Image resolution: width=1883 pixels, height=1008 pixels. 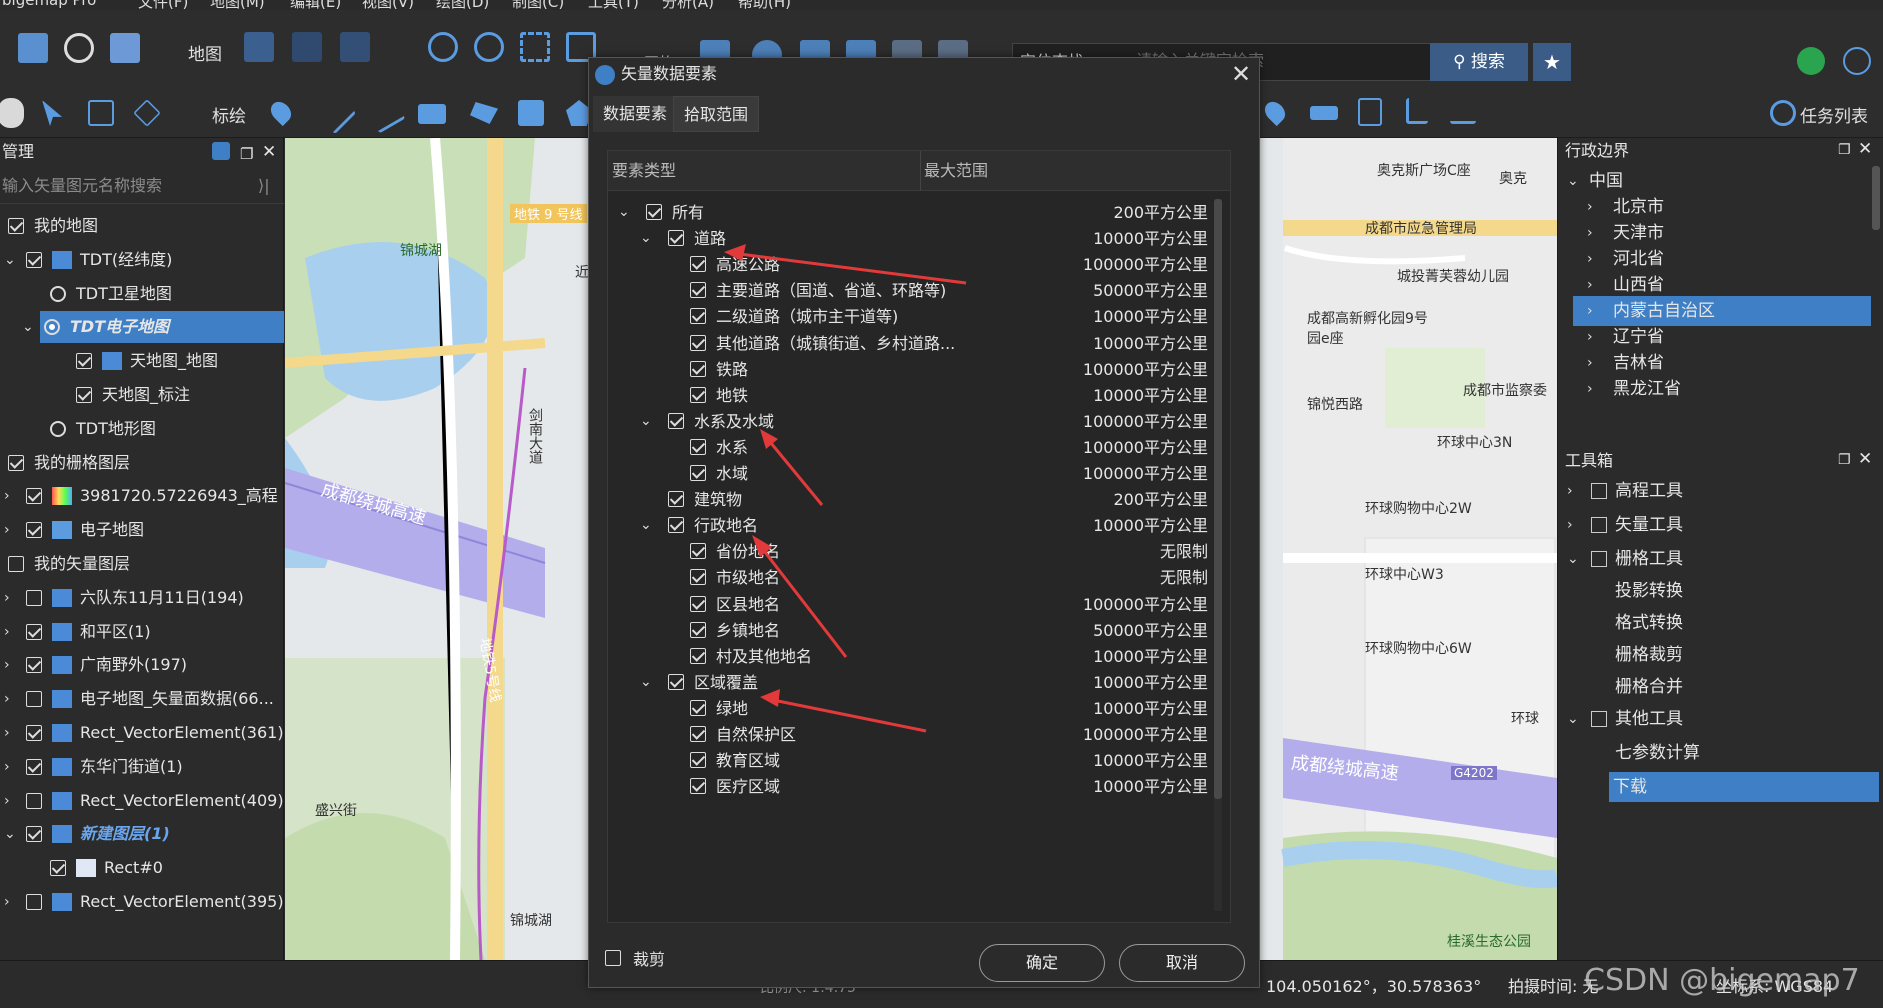 I want to click on layer-row: ⌄ TDT(经纬度), so click(x=142, y=260).